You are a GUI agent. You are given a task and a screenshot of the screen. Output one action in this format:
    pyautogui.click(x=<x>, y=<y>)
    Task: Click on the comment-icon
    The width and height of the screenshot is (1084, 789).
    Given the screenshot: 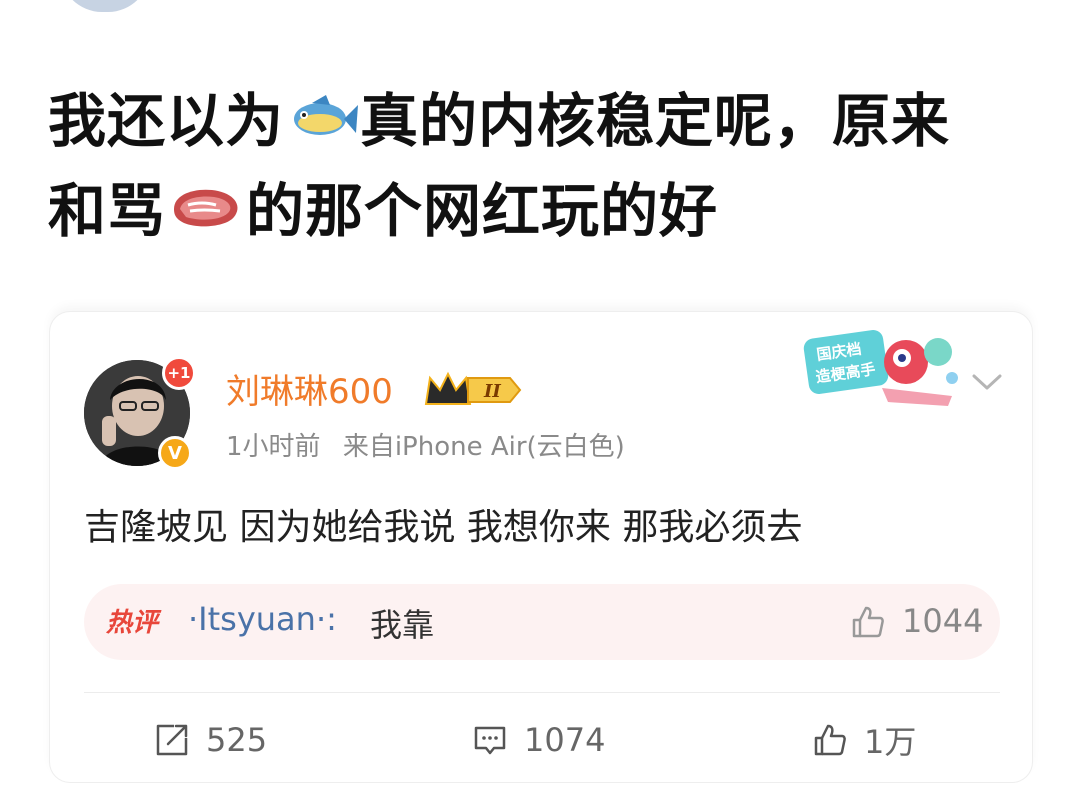 What is the action you would take?
    pyautogui.click(x=490, y=740)
    